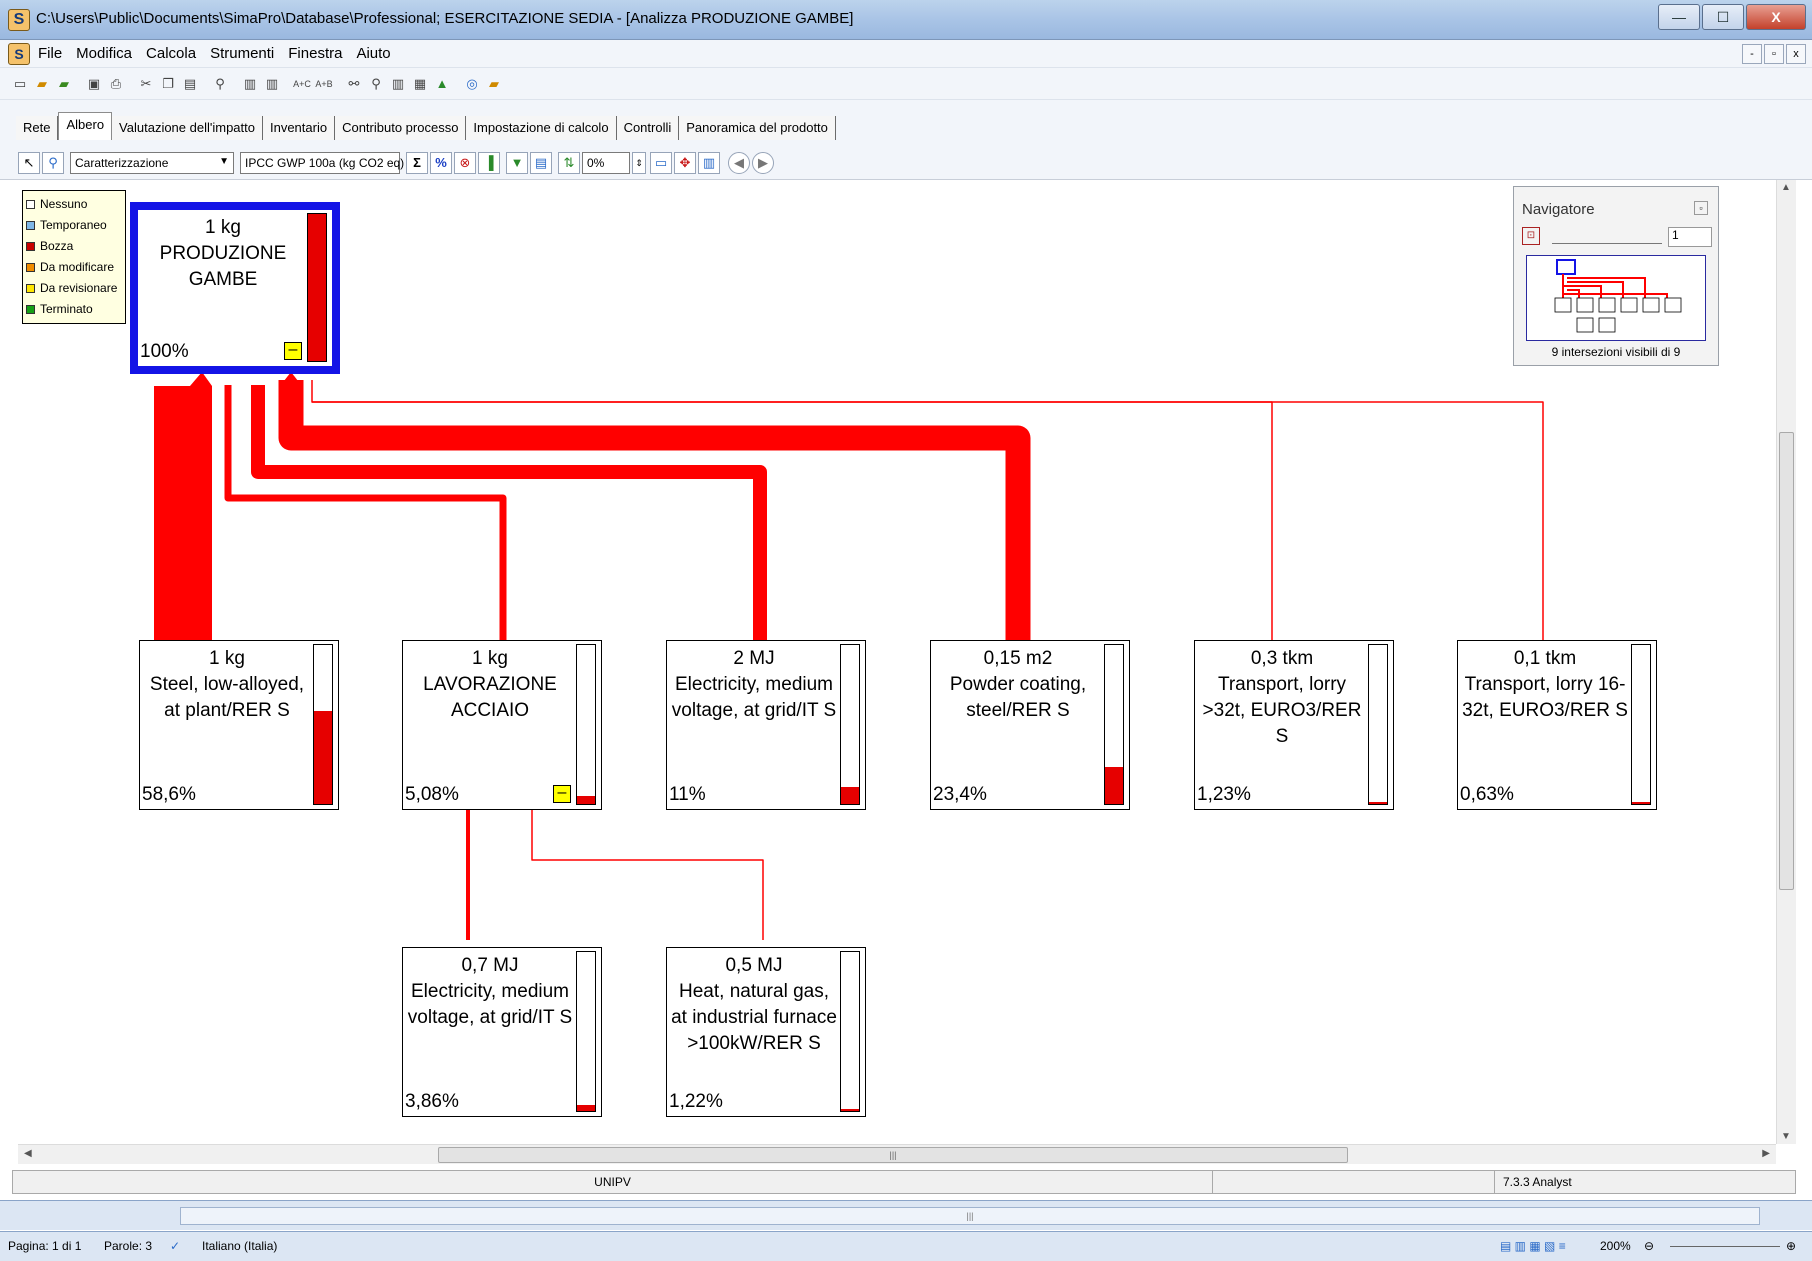 The image size is (1812, 1261). I want to click on zoom-level: 200%, so click(1615, 1246).